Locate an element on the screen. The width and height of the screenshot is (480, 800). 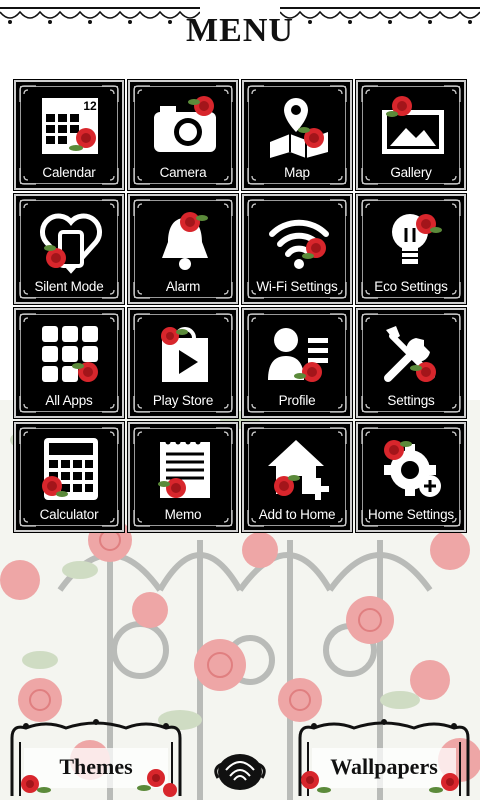
wallpapers-button: Wallpapers is located at coordinates (384, 758).